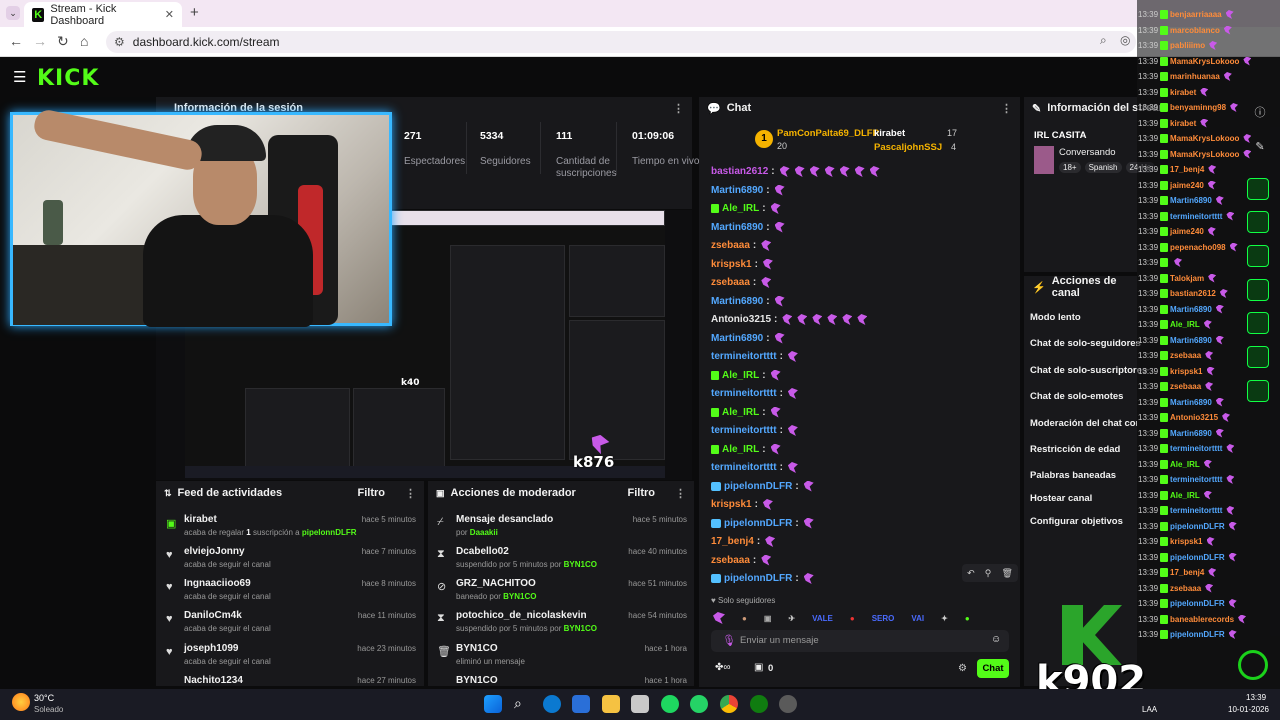  What do you see at coordinates (962, 668) in the screenshot?
I see `chat-settings-icon: ⚙` at bounding box center [962, 668].